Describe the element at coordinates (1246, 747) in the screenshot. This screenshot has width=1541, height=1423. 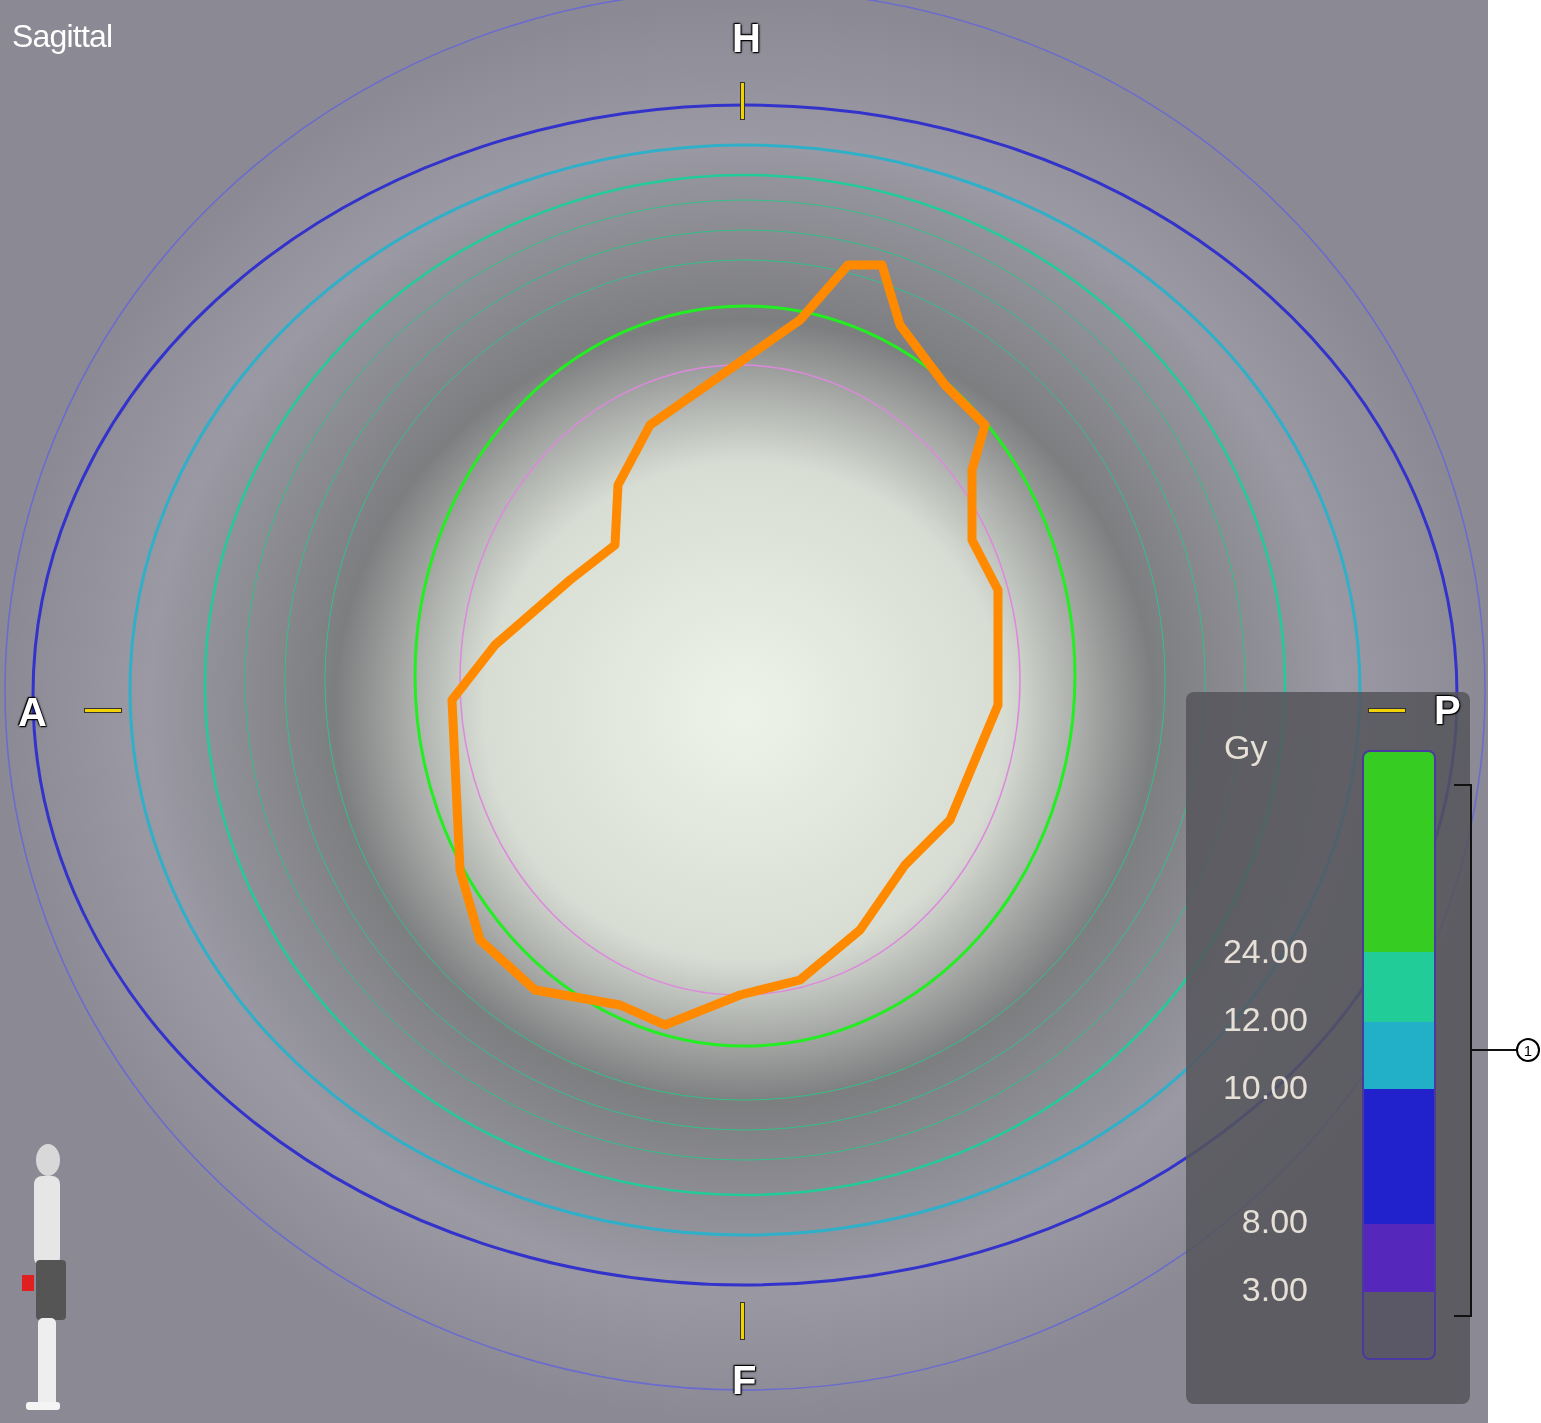
I see `legend-unit: Gy` at that location.